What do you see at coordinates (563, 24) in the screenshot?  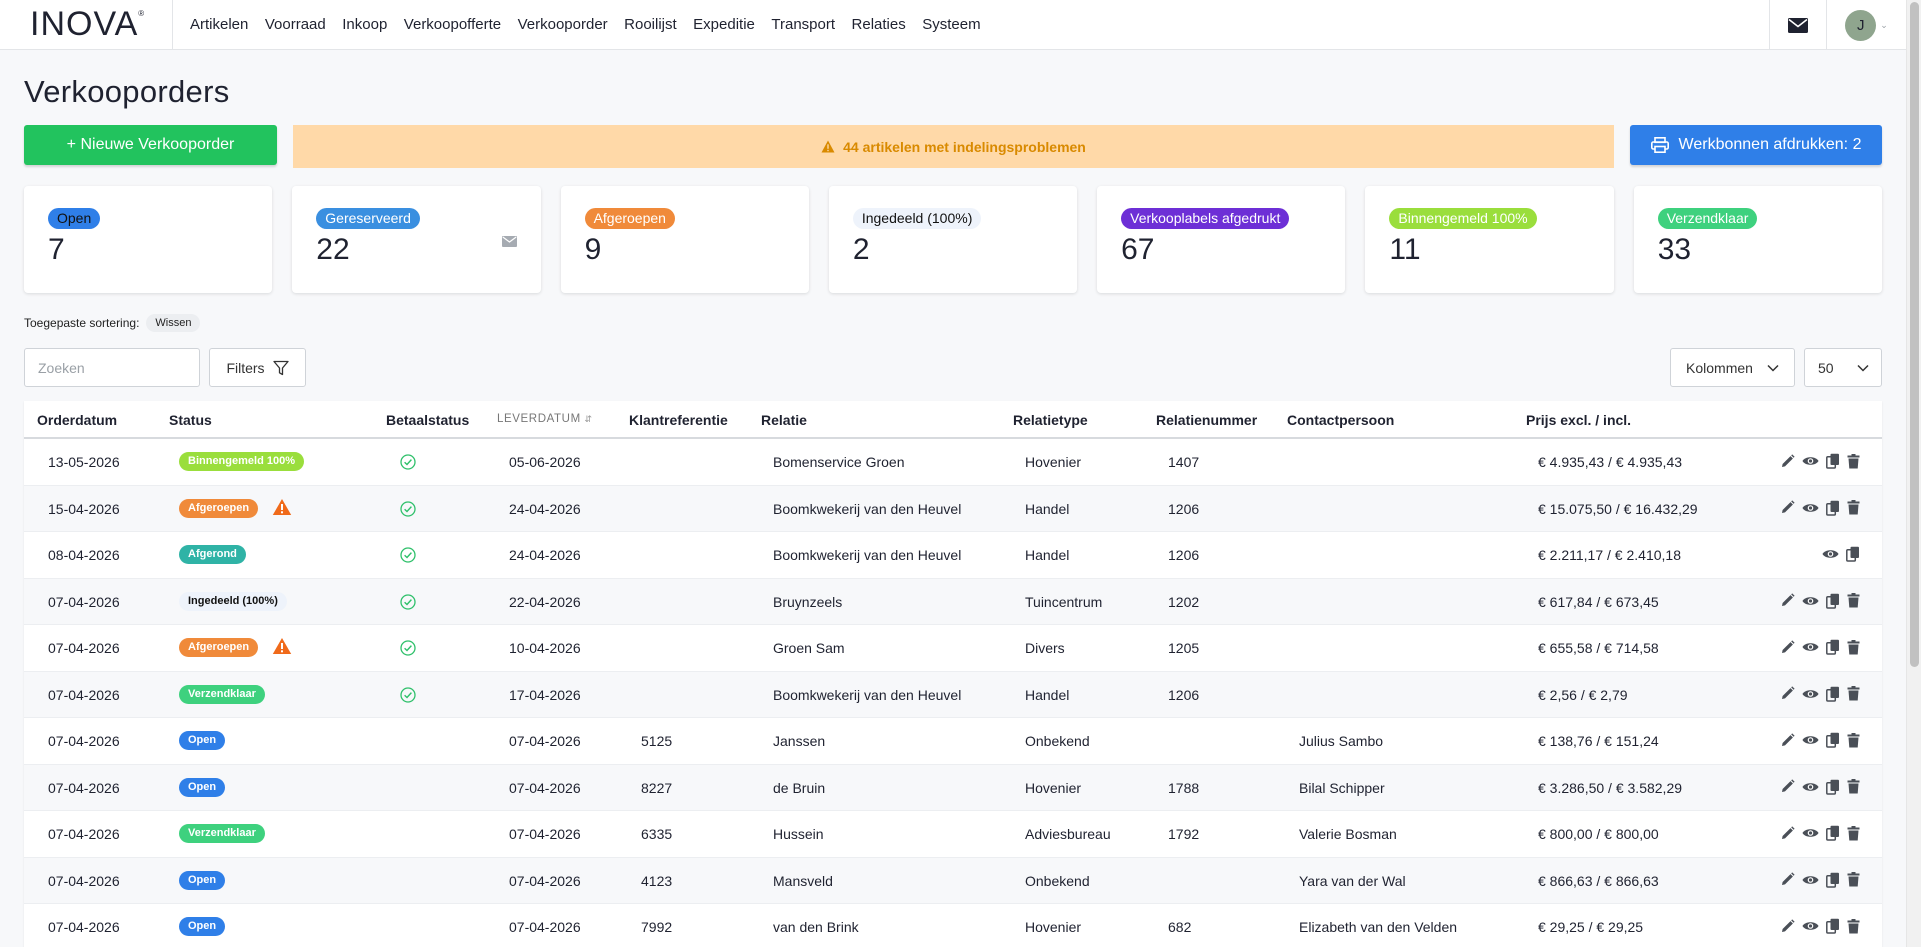 I see `nav-item: Verkooporder` at bounding box center [563, 24].